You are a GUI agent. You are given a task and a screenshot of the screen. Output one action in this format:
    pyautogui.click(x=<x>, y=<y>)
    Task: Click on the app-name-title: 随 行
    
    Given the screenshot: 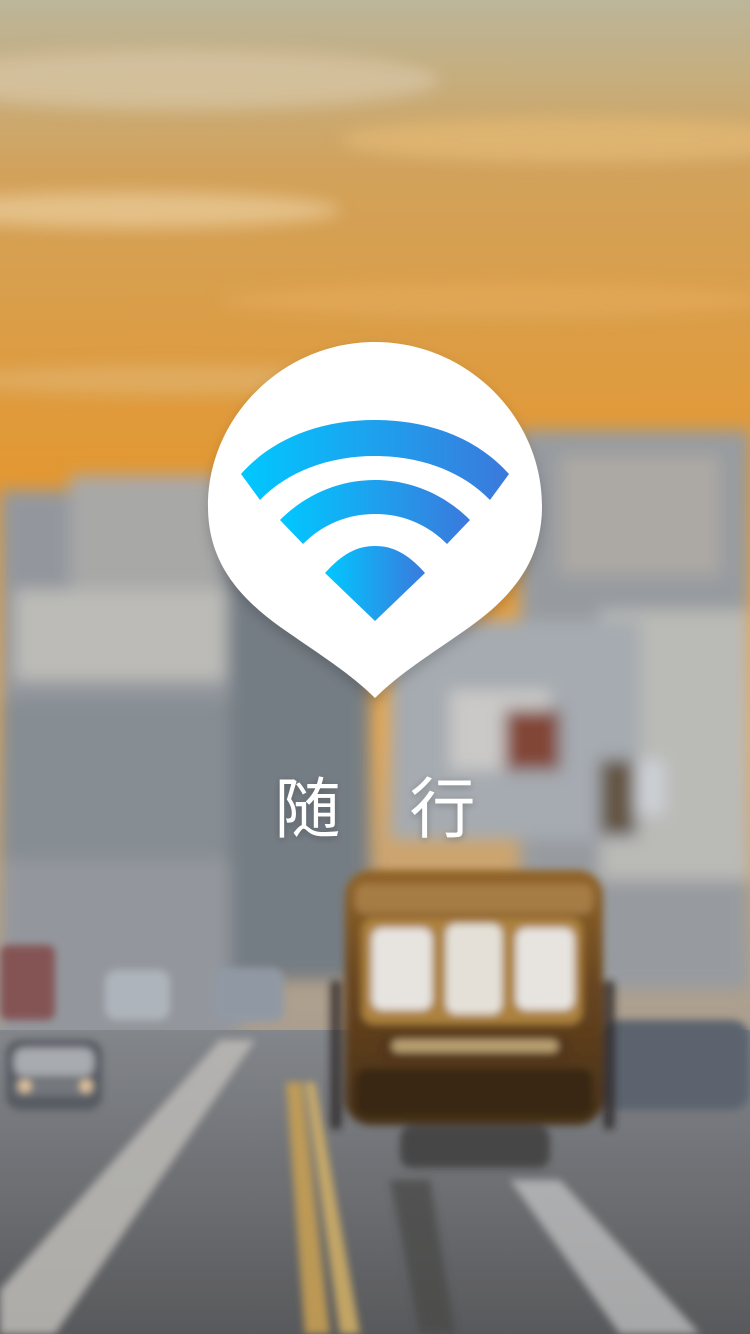 What is the action you would take?
    pyautogui.click(x=387, y=809)
    